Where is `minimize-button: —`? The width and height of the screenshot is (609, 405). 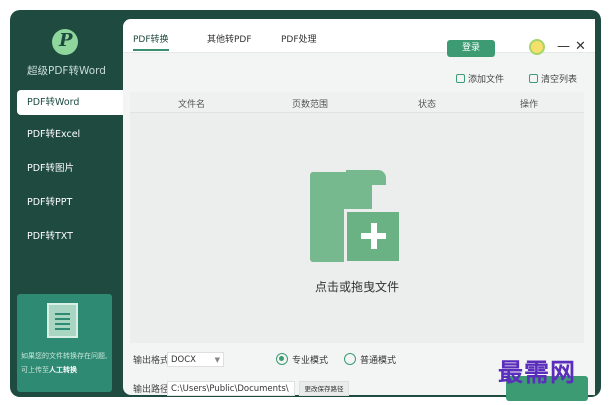
minimize-button: — is located at coordinates (563, 46).